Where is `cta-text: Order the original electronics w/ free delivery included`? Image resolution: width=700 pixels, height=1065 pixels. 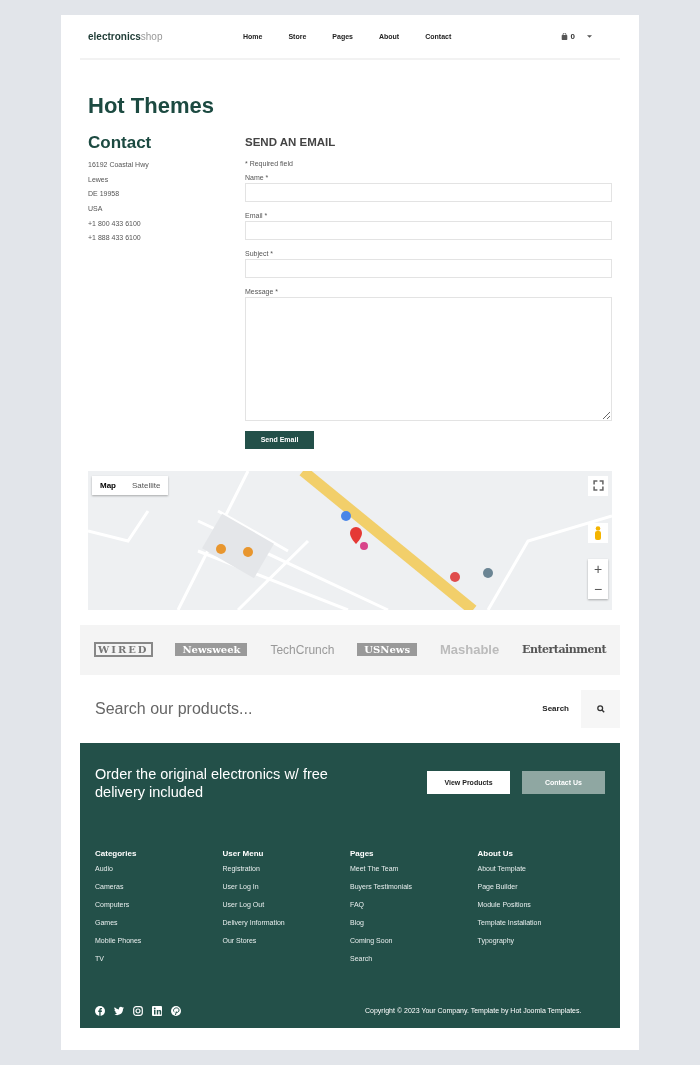
cta-text: Order the original electronics w/ free delivery included is located at coordinates (212, 782).